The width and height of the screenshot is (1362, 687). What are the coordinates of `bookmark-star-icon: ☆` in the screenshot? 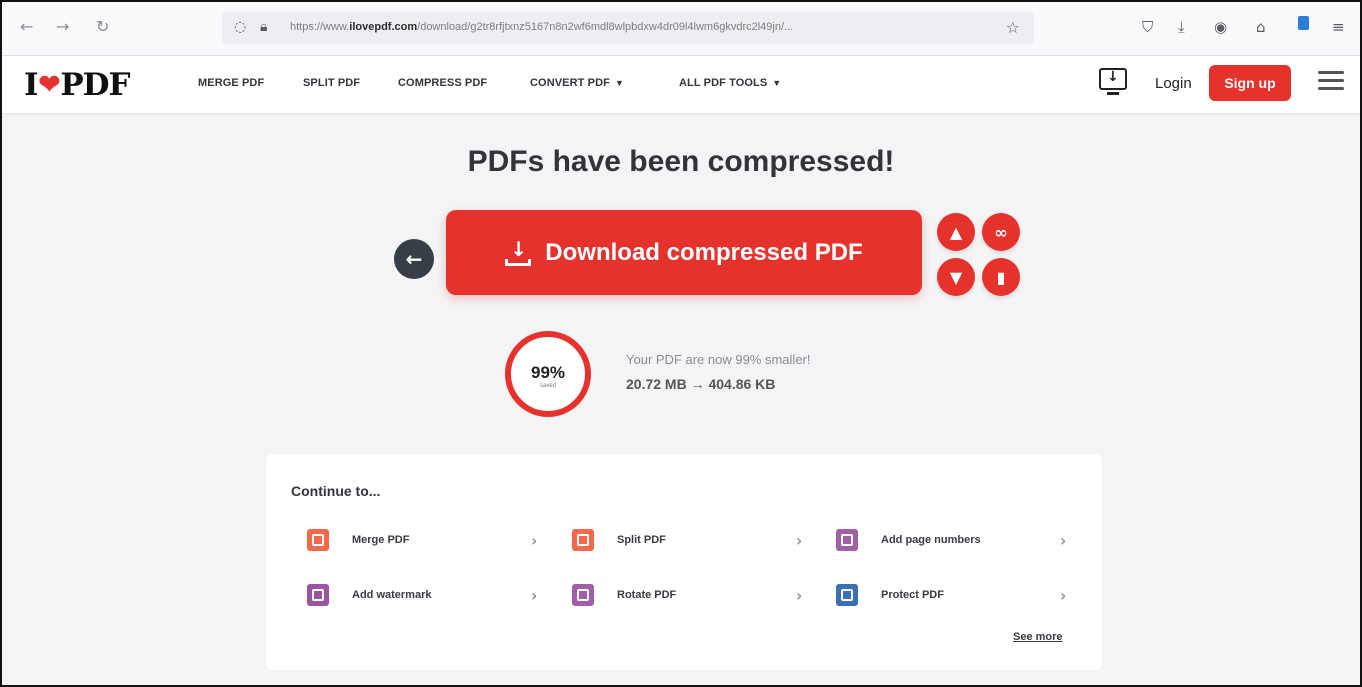 It's located at (1013, 27).